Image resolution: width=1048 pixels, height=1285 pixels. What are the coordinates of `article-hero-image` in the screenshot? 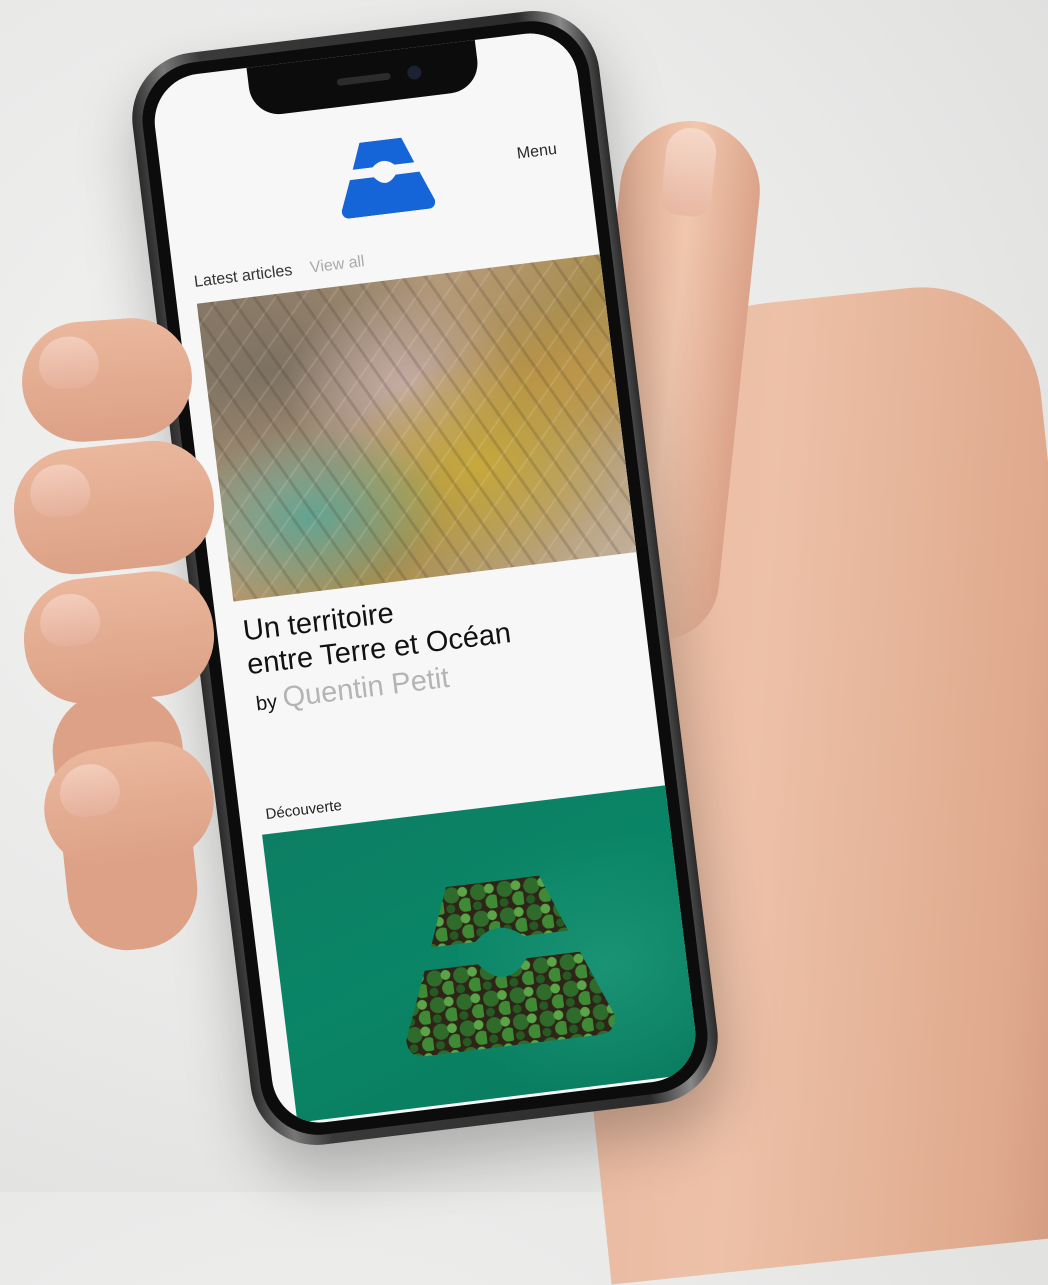 It's located at (429, 426).